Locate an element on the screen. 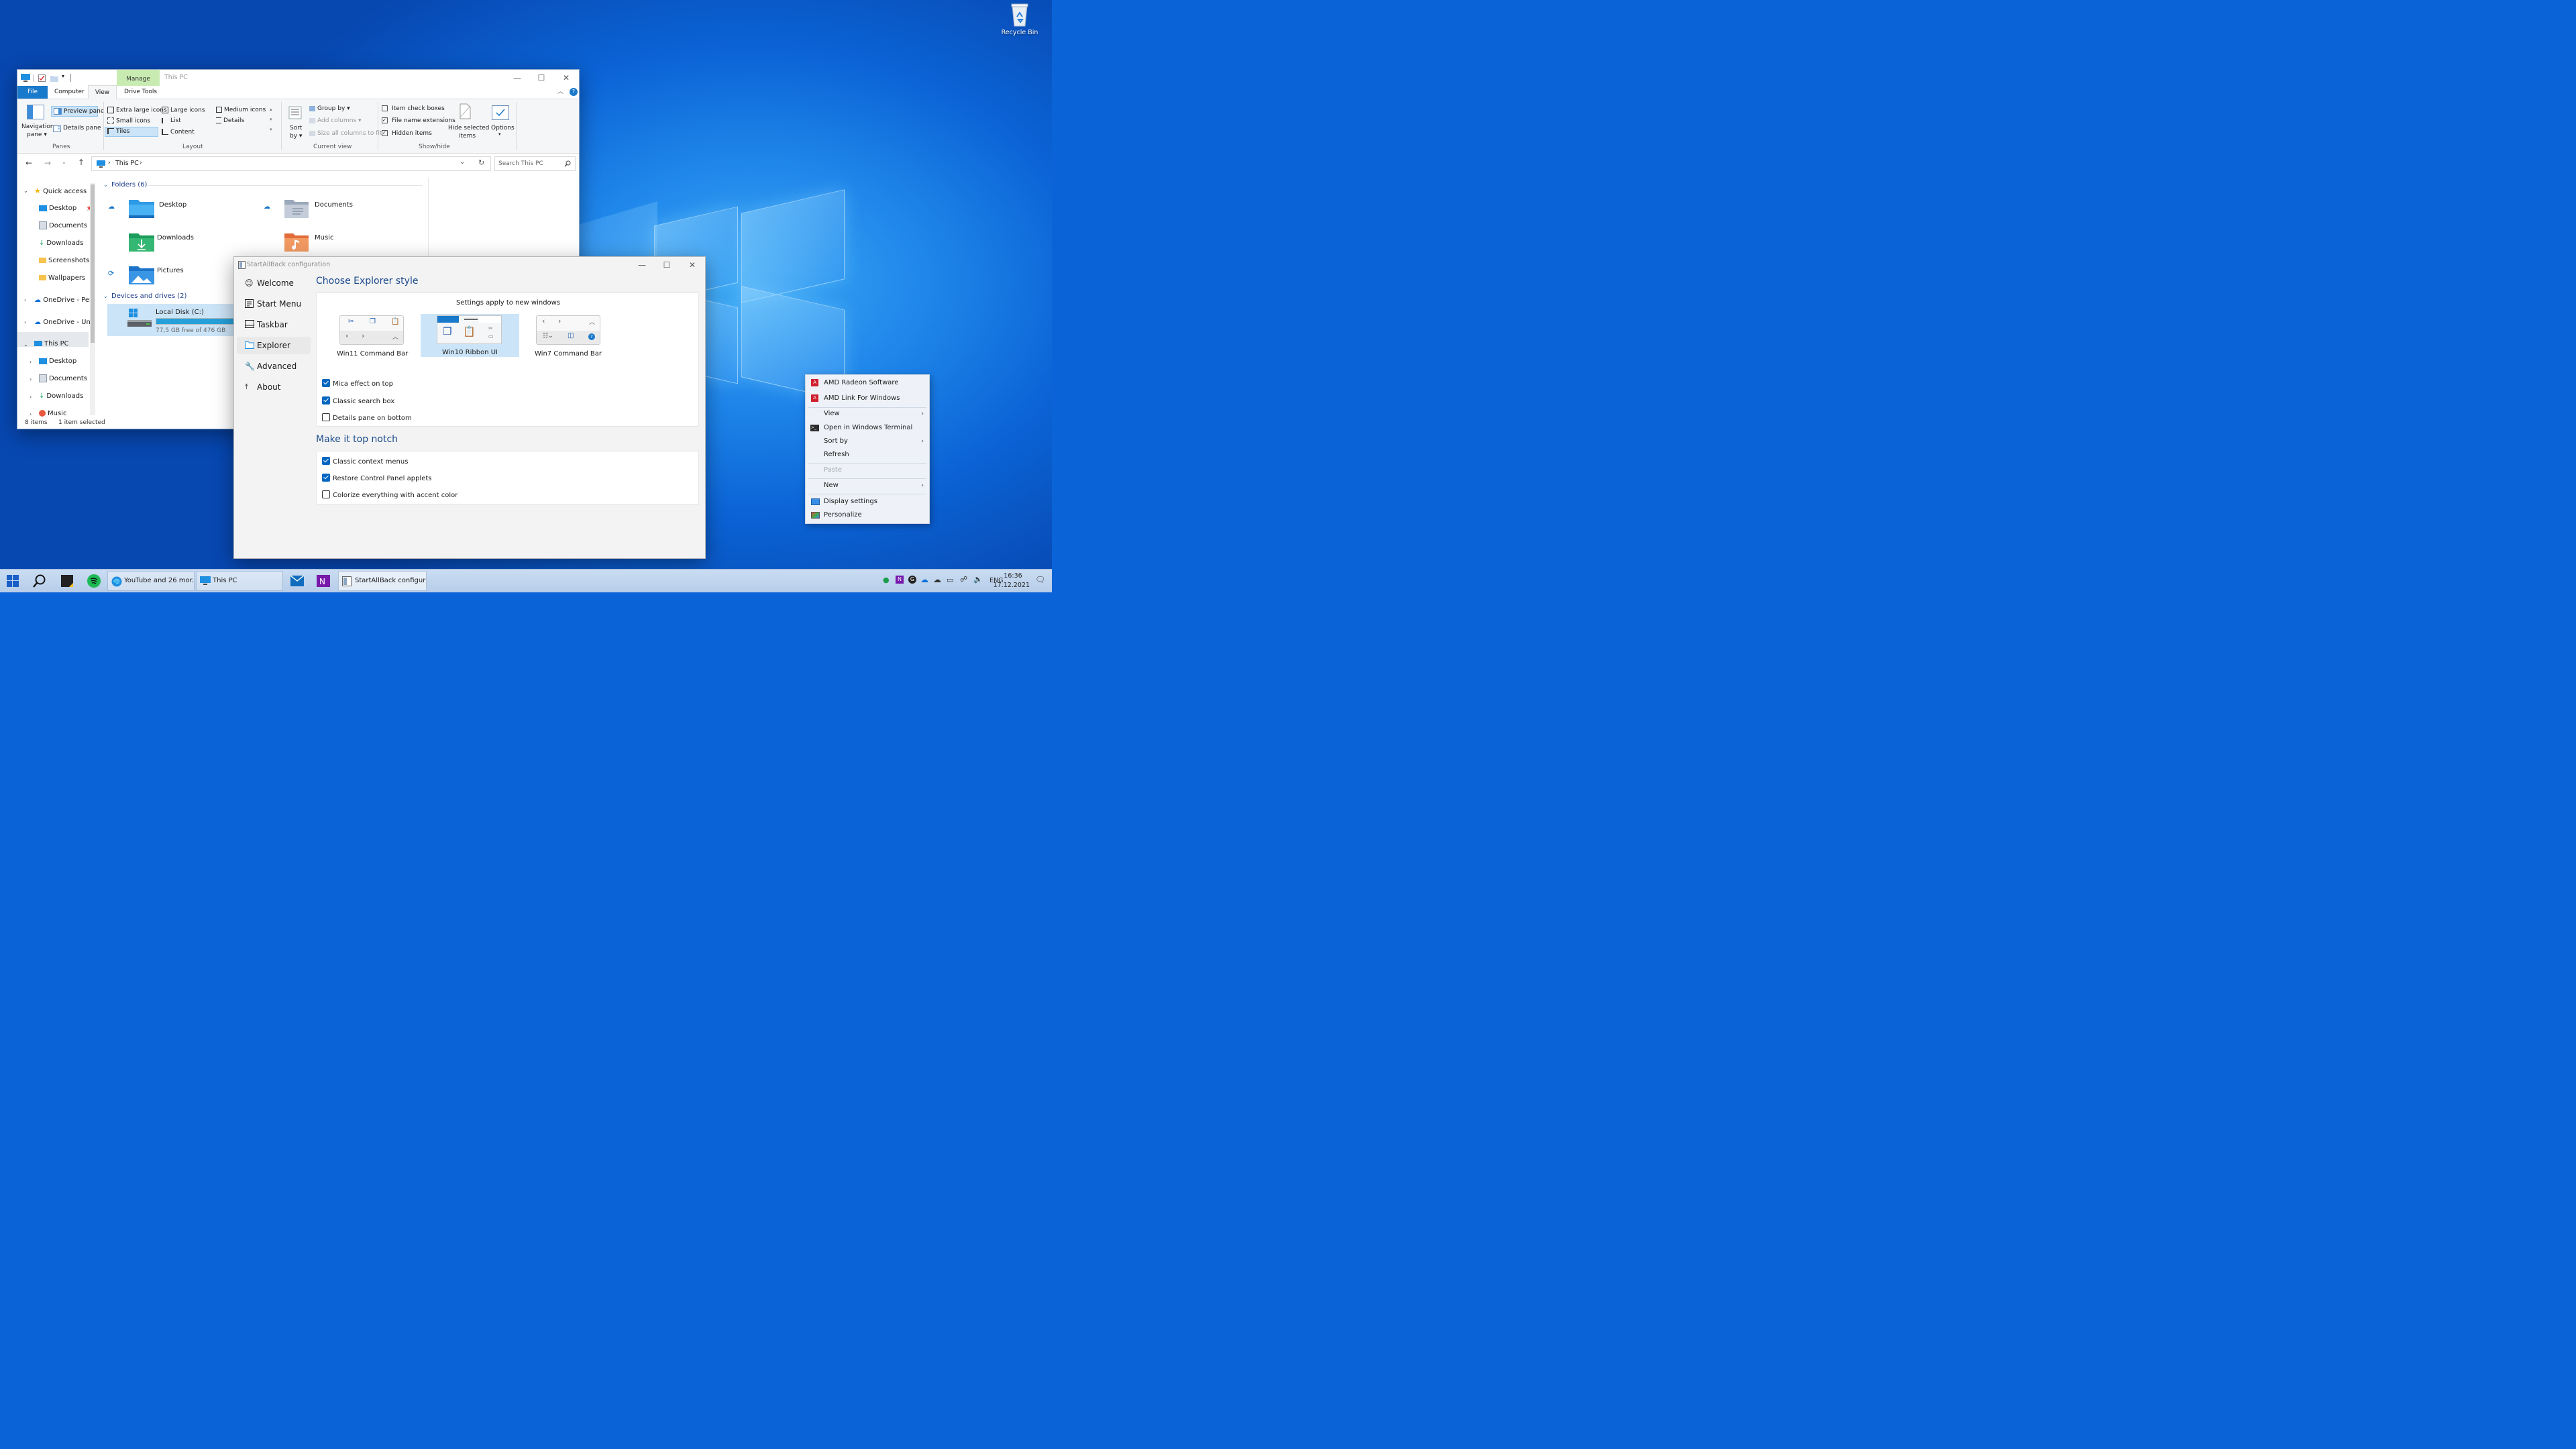 Image resolution: width=2576 pixels, height=1449 pixels. address-dropdown-icon: ⌄ is located at coordinates (462, 162).